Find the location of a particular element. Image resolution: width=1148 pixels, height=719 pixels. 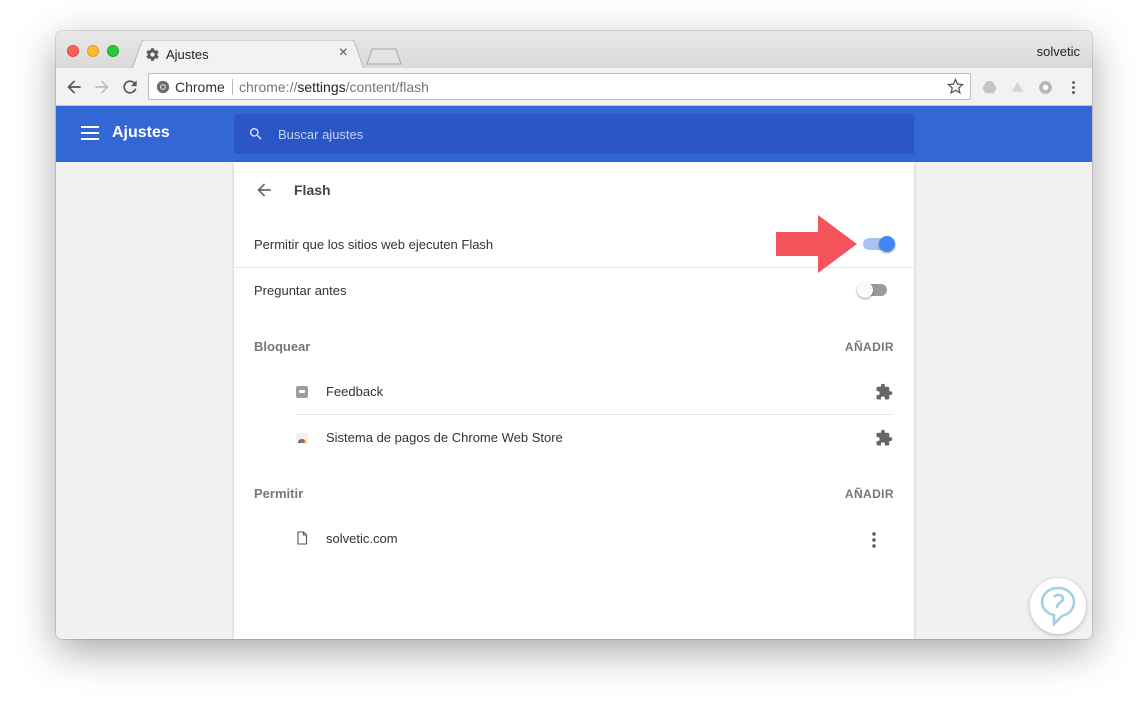

solvetic-logo is located at coordinates (1058, 606).